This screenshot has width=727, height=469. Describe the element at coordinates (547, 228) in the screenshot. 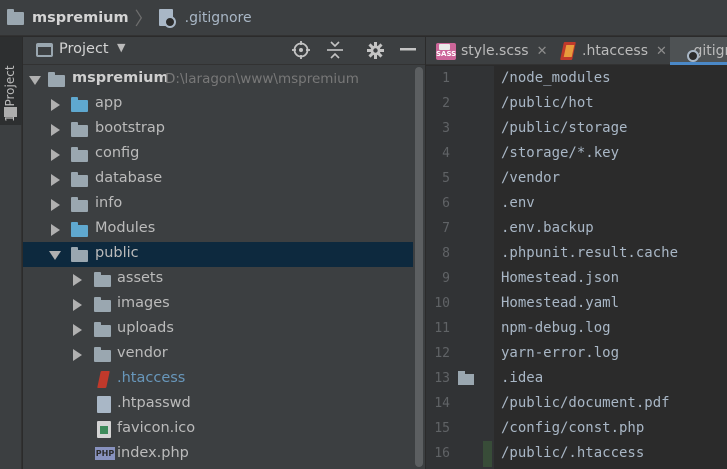

I see `code-line: .env.backup` at that location.